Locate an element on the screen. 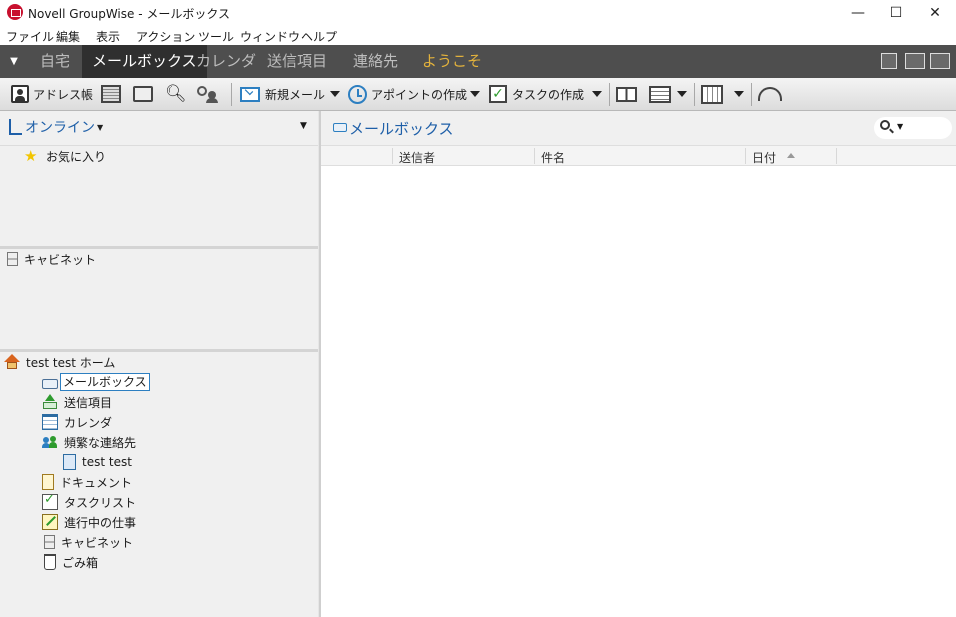 The width and height of the screenshot is (956, 617). tab-welcome: ようこそ is located at coordinates (452, 61).